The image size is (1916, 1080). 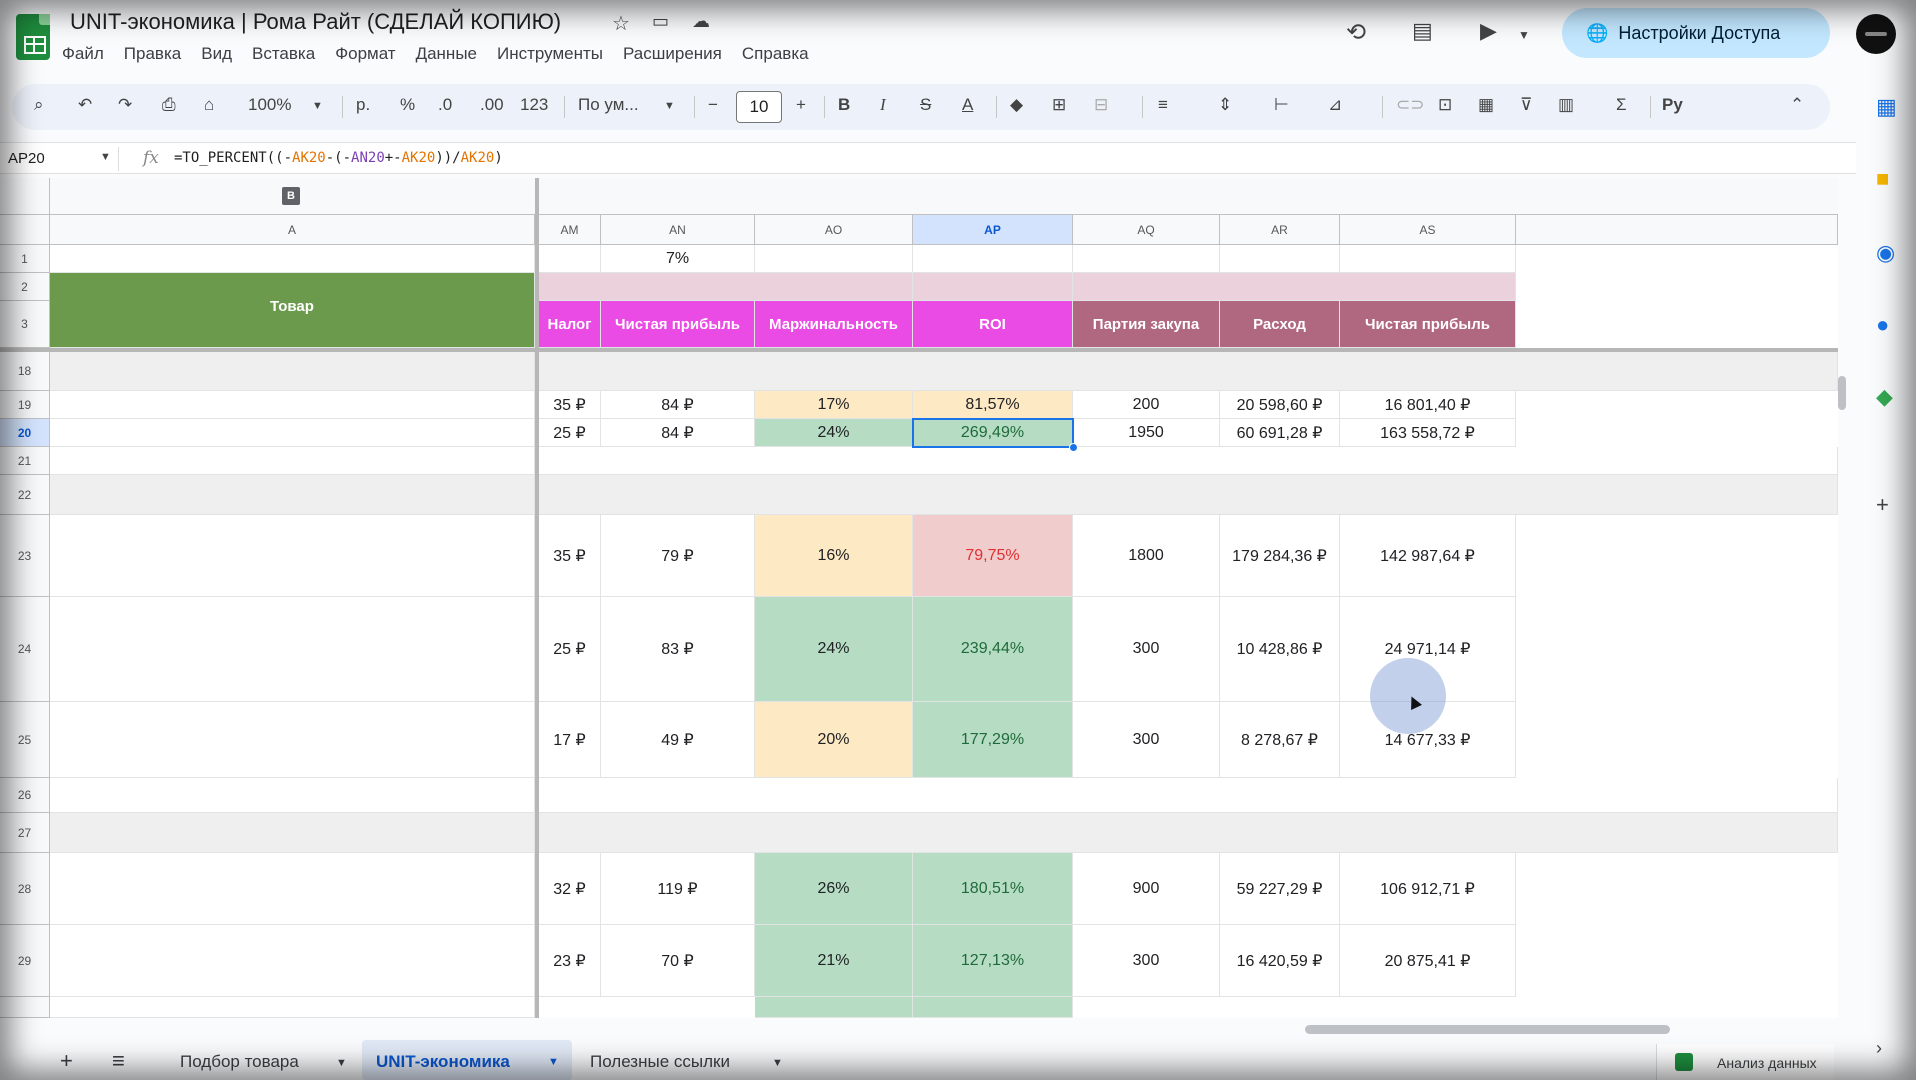 What do you see at coordinates (1428, 556) in the screenshot?
I see `cell-as: 142 987,64 ₽` at bounding box center [1428, 556].